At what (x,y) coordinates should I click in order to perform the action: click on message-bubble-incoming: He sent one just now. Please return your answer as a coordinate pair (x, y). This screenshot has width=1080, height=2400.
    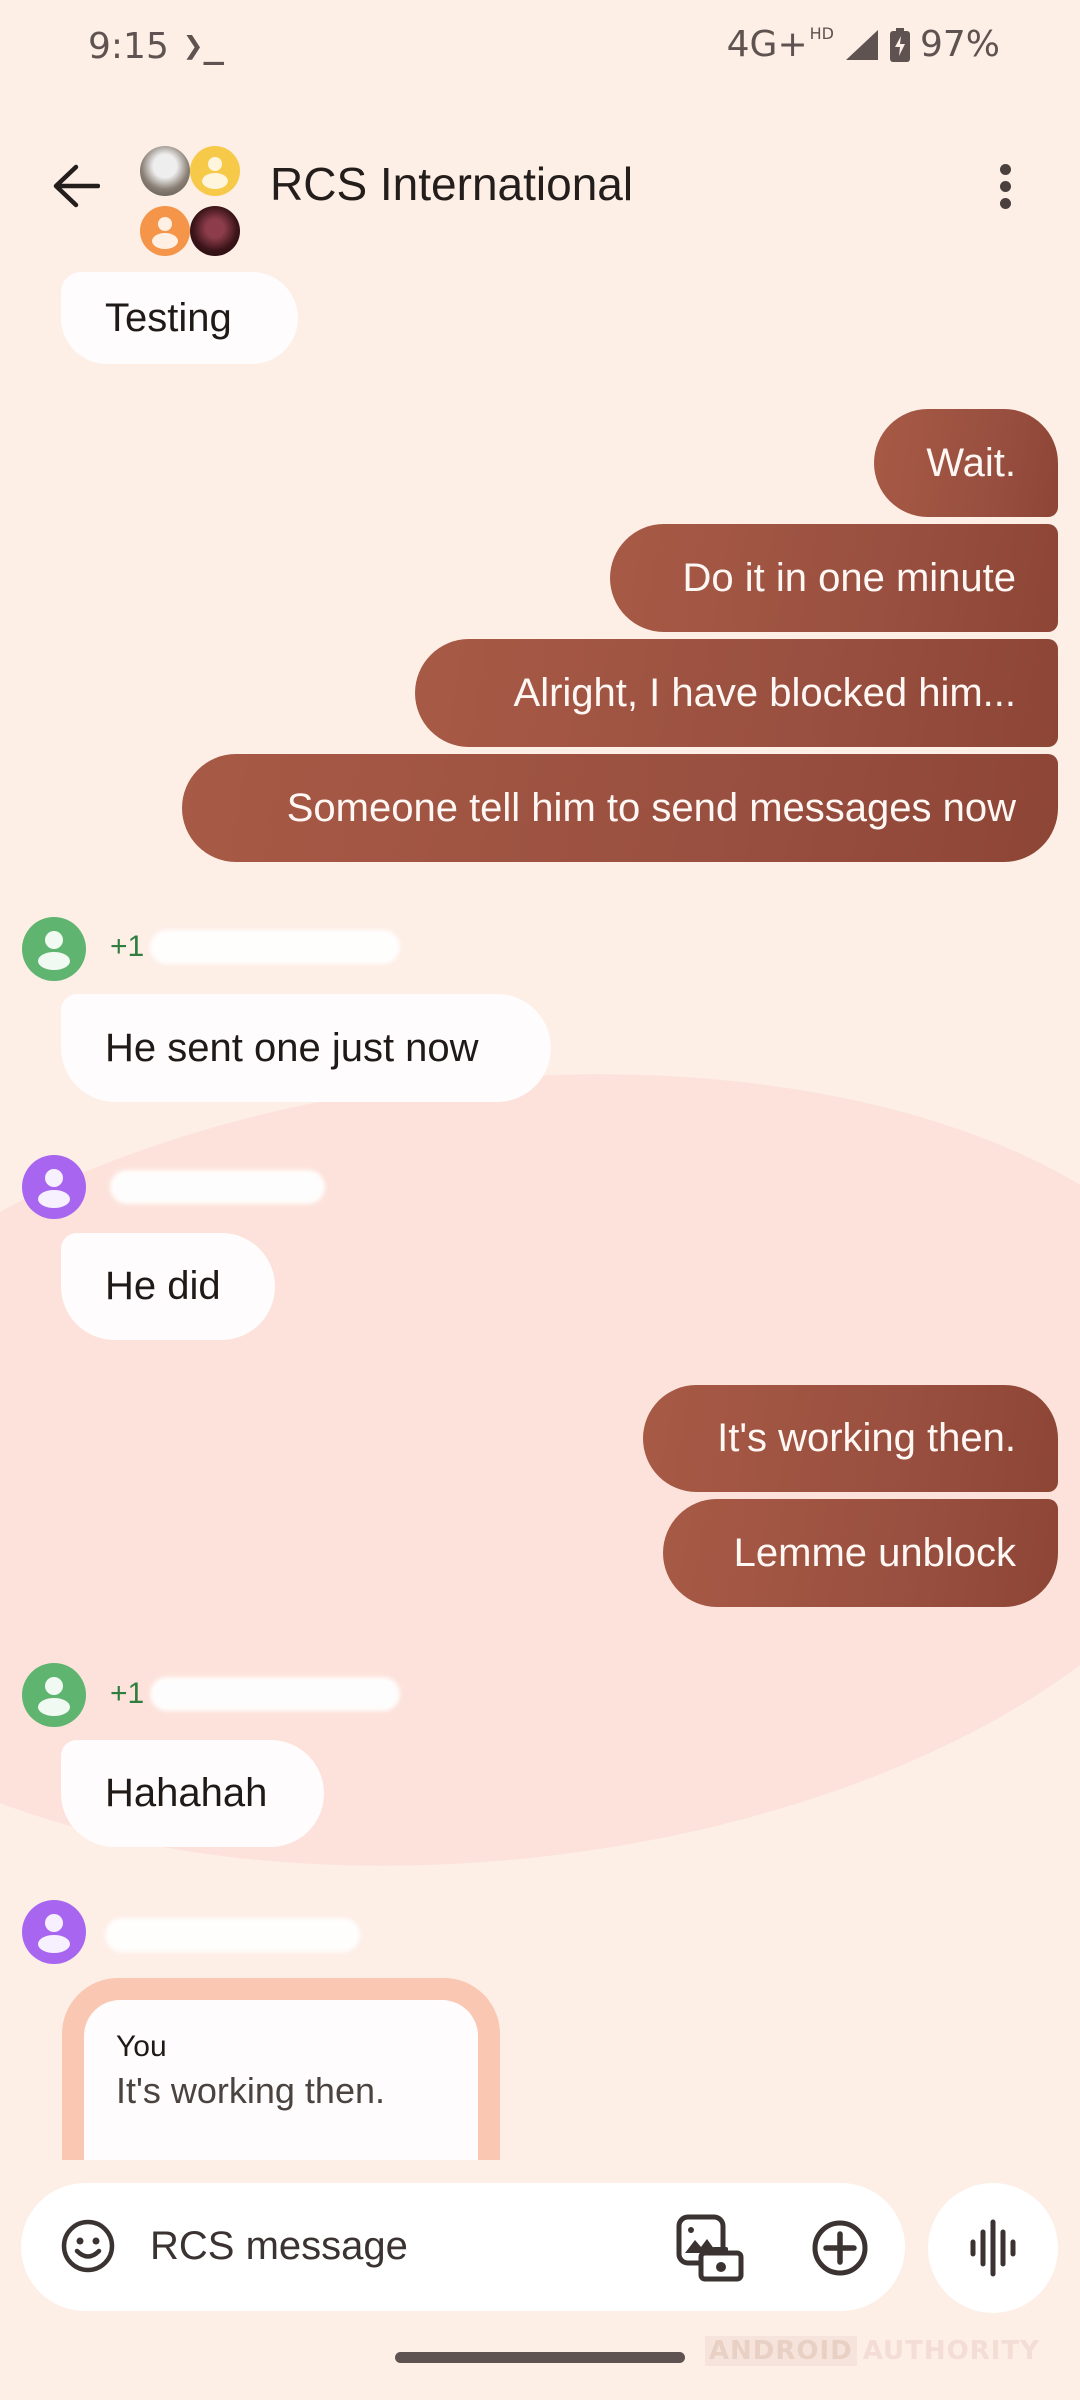
    Looking at the image, I should click on (306, 1048).